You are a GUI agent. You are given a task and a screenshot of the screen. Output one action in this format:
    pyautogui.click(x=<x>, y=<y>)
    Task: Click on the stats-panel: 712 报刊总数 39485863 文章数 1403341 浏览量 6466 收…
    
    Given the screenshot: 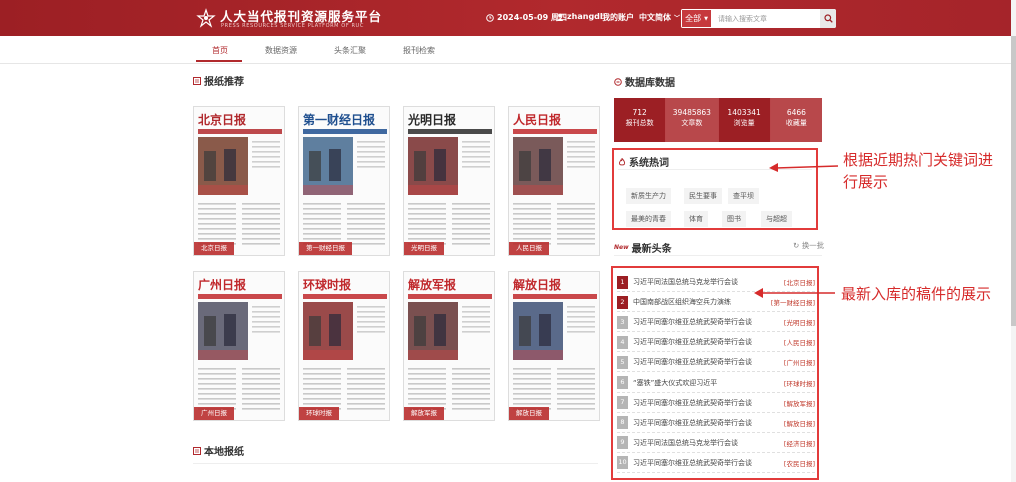 What is the action you would take?
    pyautogui.click(x=718, y=120)
    